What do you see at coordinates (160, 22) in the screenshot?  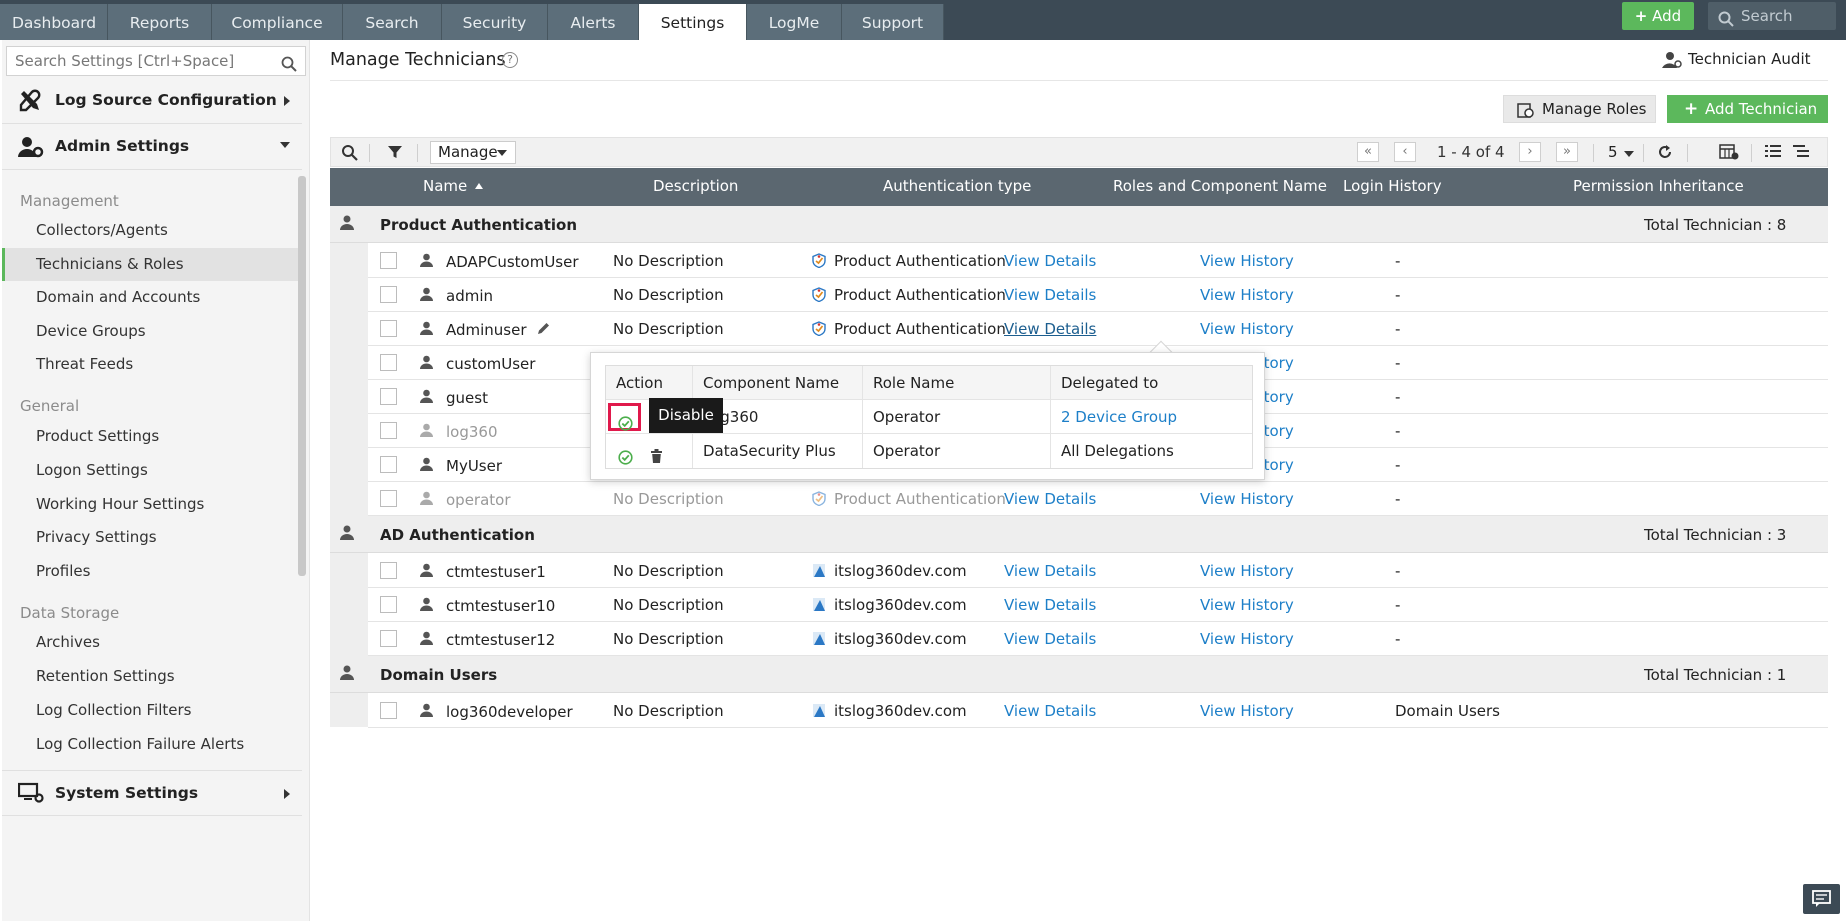 I see `tab-reports: Reports` at bounding box center [160, 22].